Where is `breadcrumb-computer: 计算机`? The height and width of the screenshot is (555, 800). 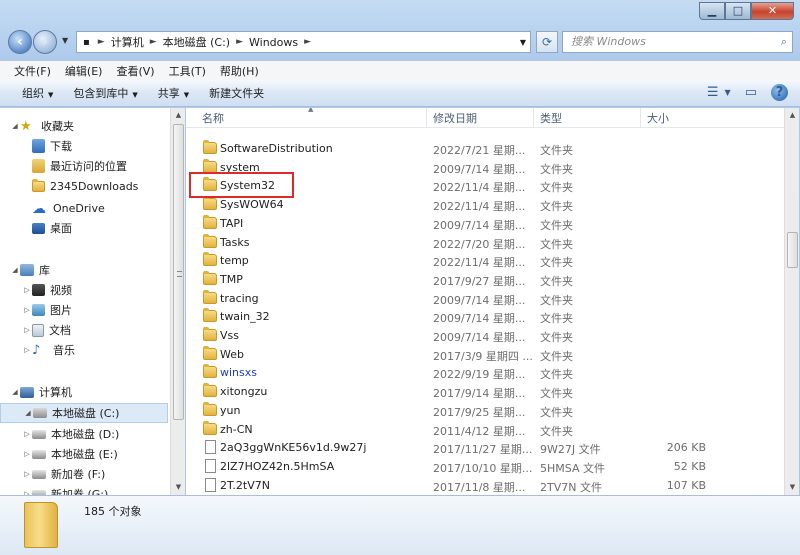
breadcrumb-computer: 计算机 is located at coordinates (127, 42).